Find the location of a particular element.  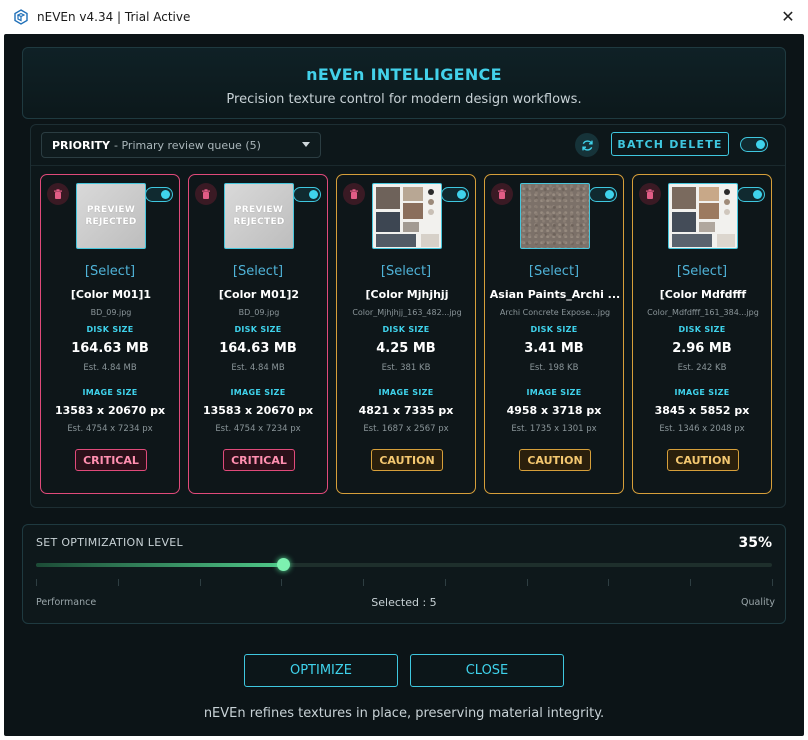

slider-fill is located at coordinates (159, 565).